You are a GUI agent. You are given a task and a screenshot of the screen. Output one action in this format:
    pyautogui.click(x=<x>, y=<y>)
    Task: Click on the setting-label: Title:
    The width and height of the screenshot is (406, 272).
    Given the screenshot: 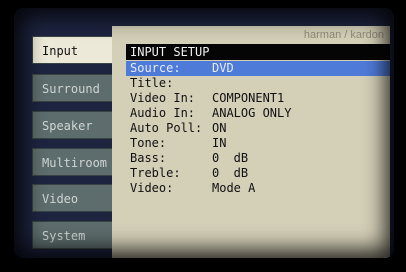 What is the action you would take?
    pyautogui.click(x=152, y=83)
    